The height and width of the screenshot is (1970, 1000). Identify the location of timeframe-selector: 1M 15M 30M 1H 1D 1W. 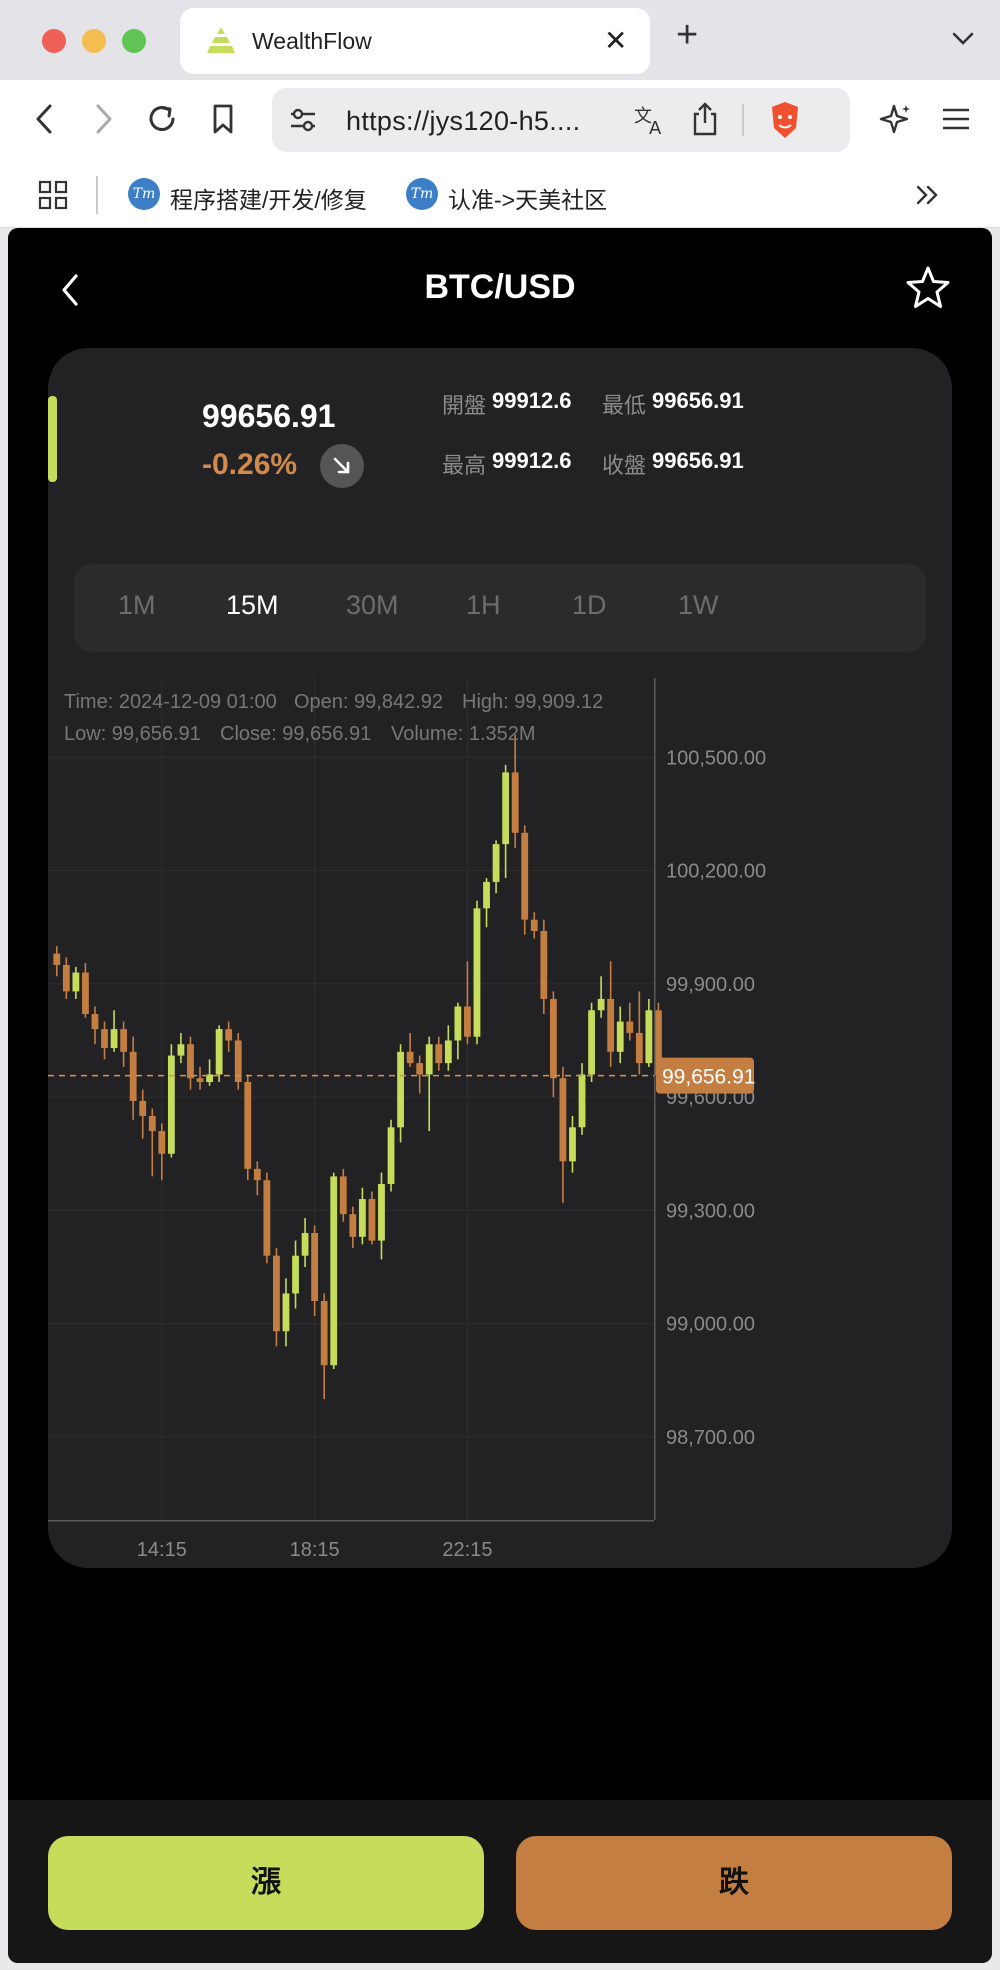
(500, 608).